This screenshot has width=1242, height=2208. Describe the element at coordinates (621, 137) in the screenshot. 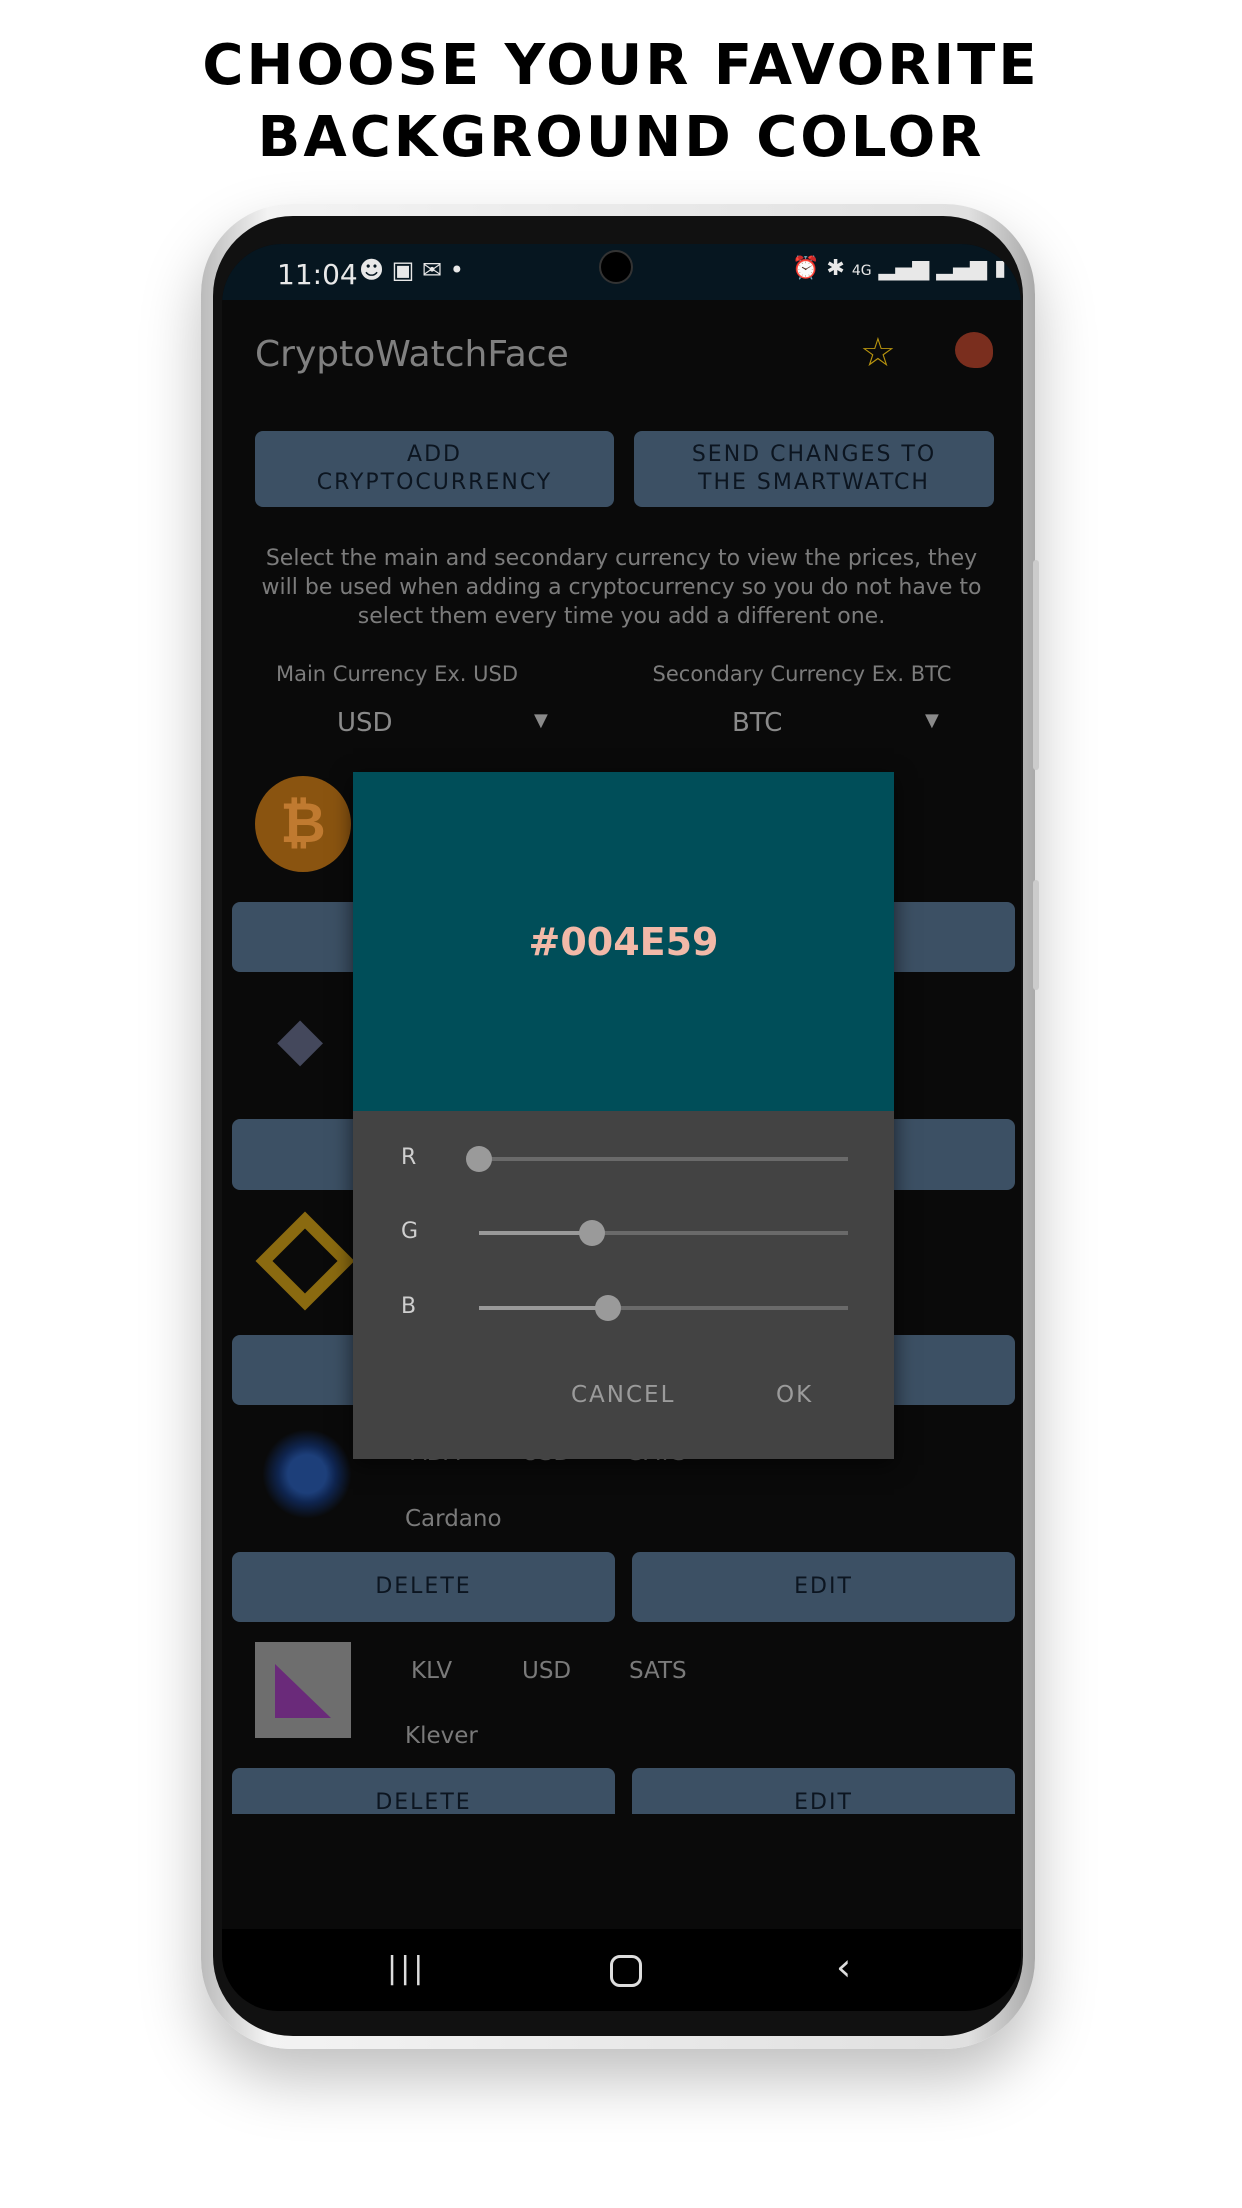

I see `headline-line-2: BACKGROUND COLOR` at that location.